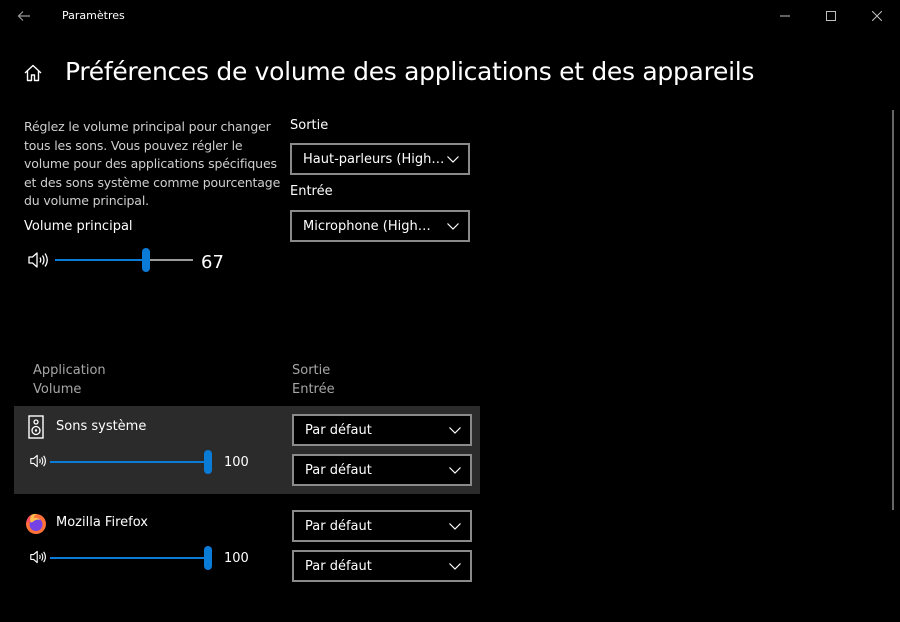  I want to click on maximize-button, so click(831, 16).